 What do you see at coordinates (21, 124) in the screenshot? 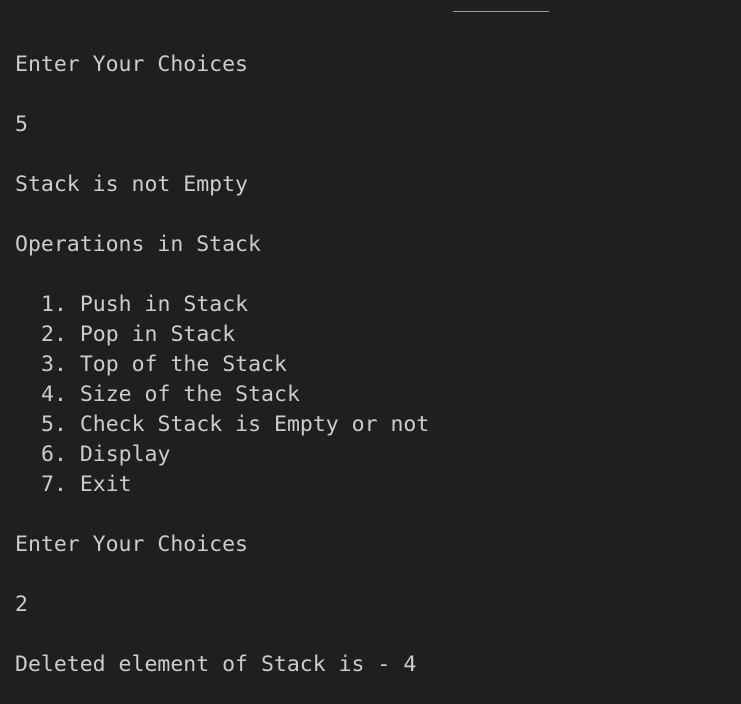
I see `user-input-line: 5` at bounding box center [21, 124].